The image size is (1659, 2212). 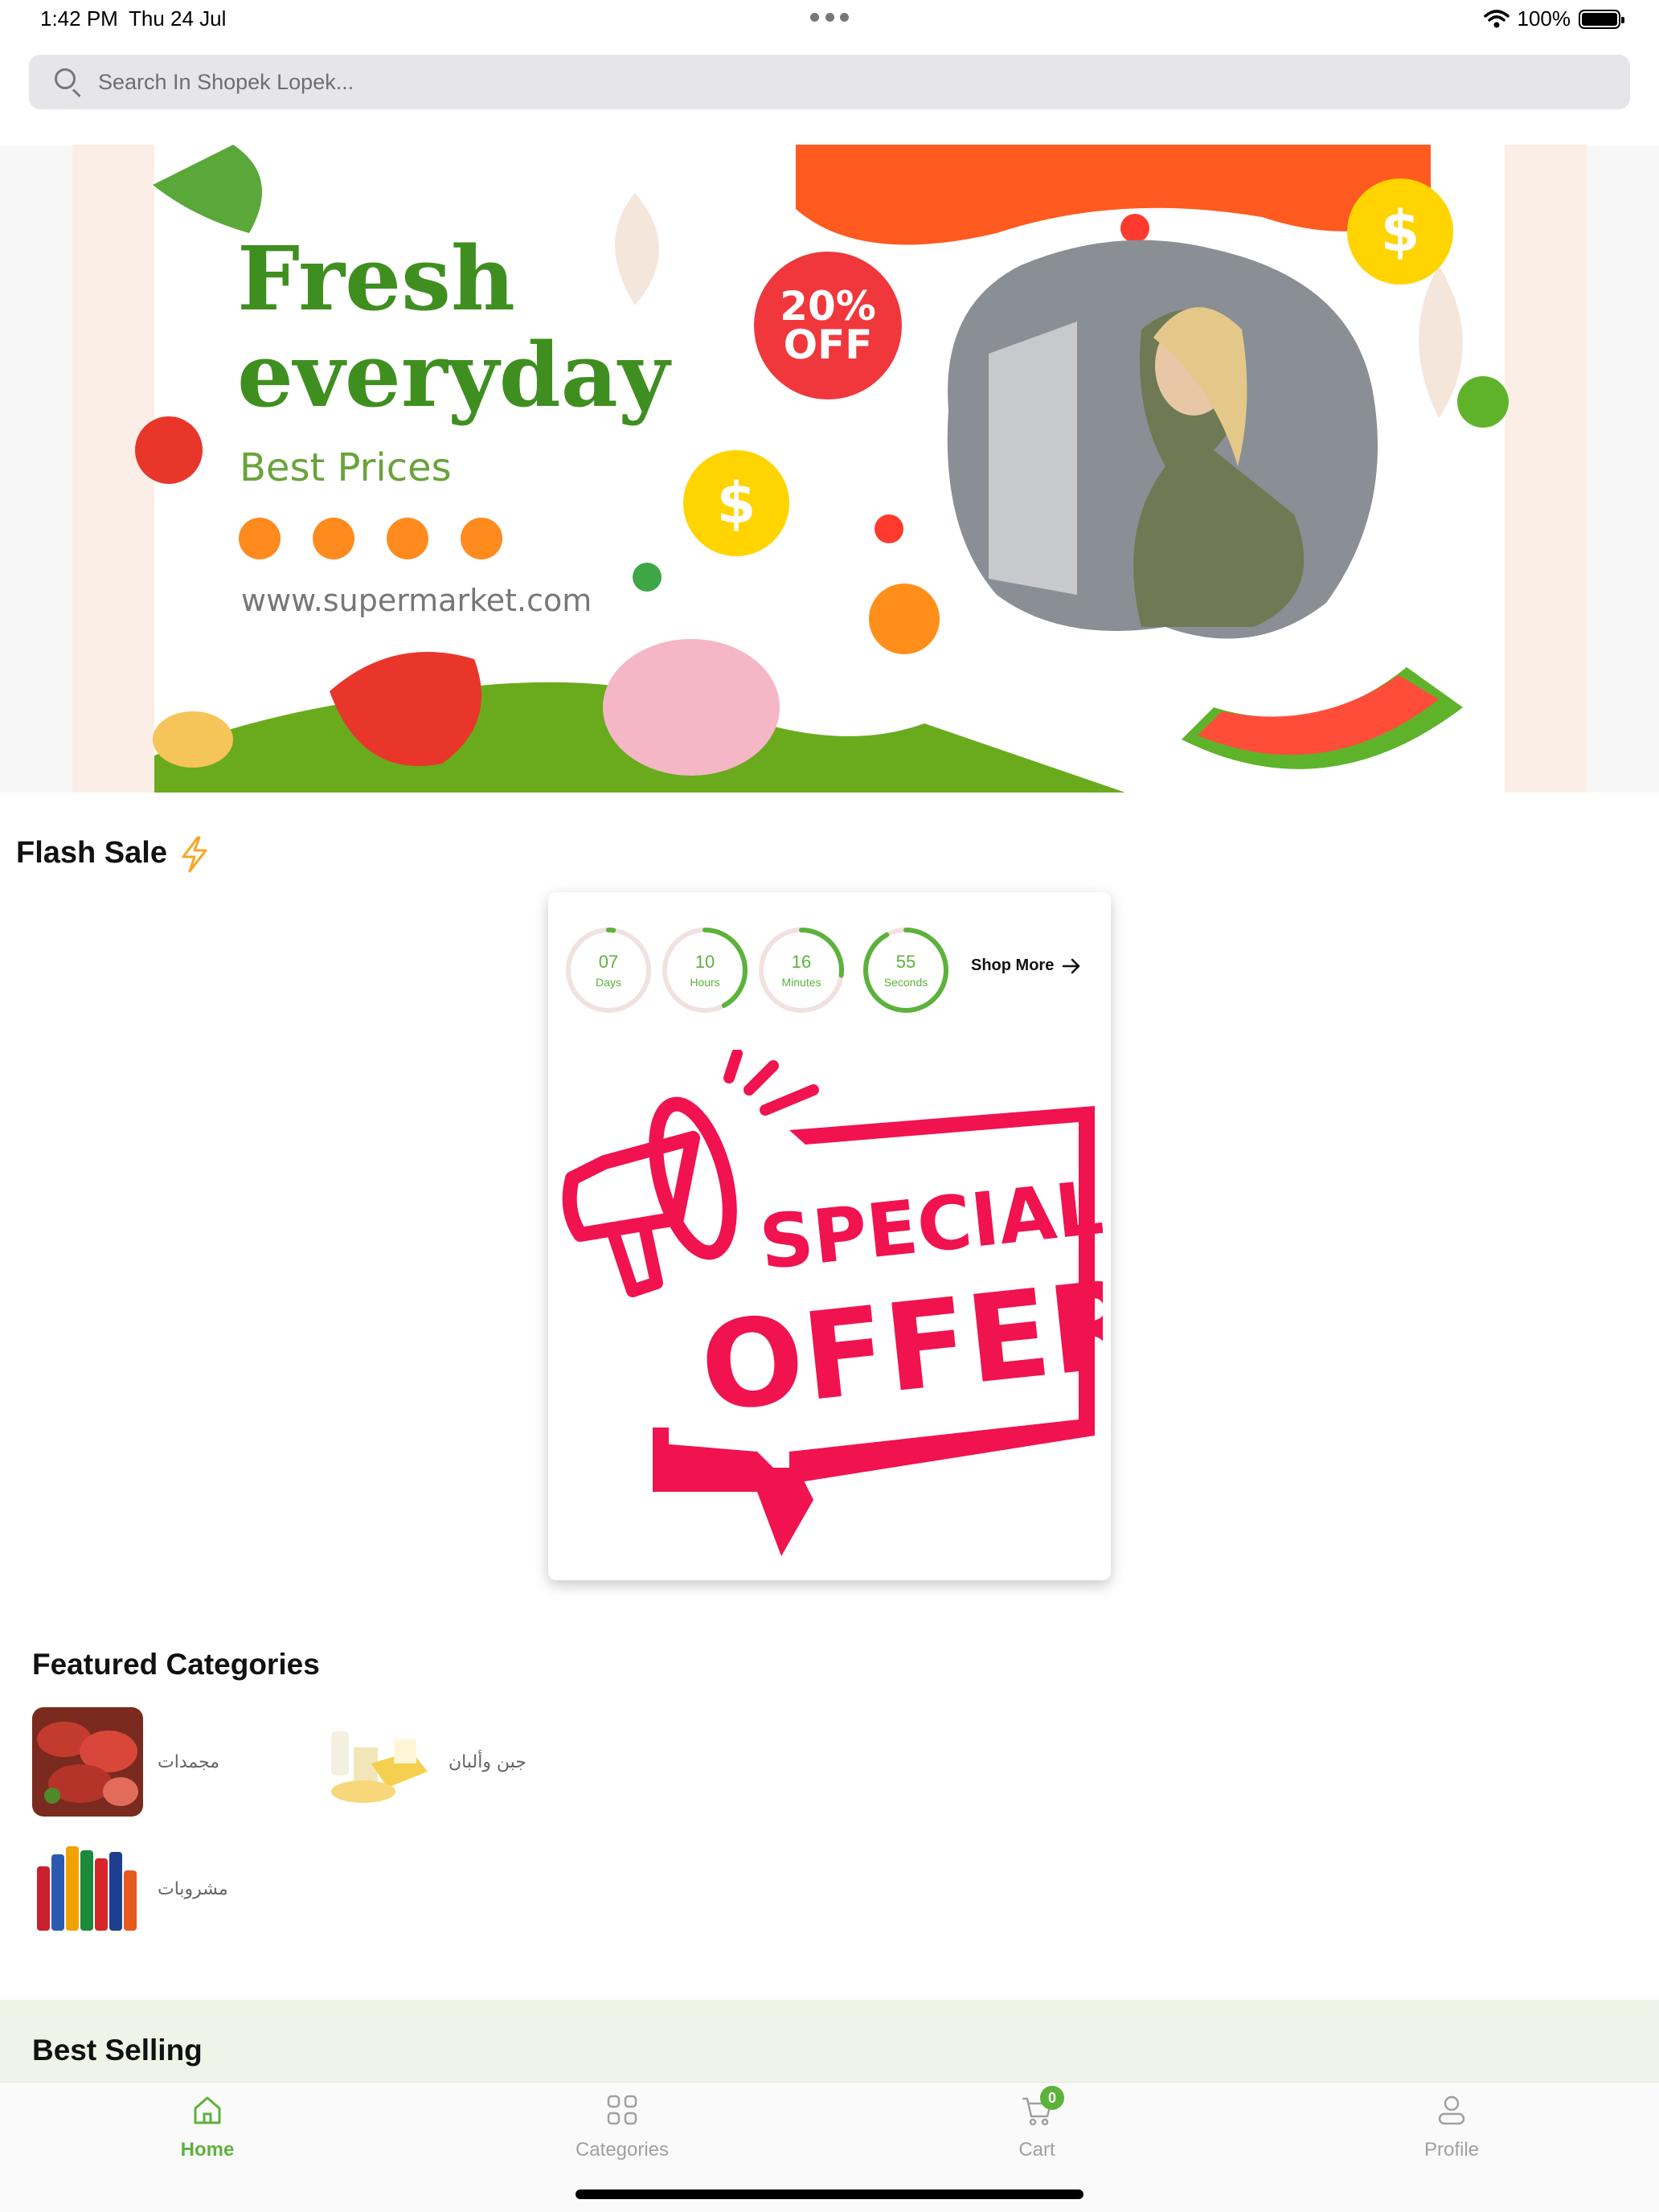 What do you see at coordinates (608, 982) in the screenshot?
I see `timer-days-label: Days` at bounding box center [608, 982].